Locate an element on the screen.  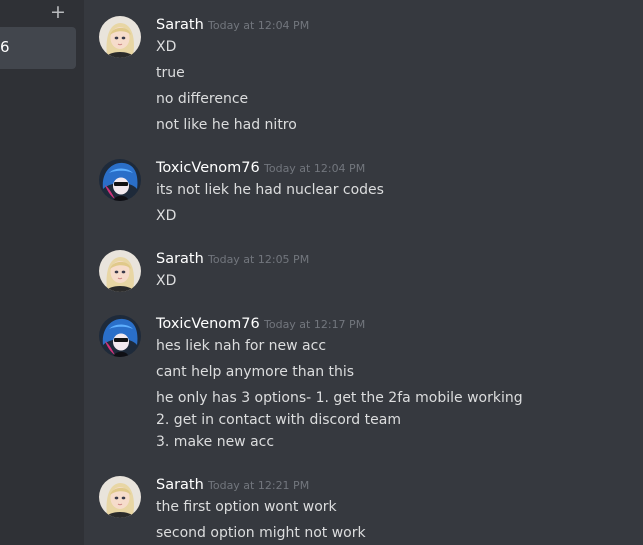
message-line: the first option wont work is located at coordinates (246, 507).